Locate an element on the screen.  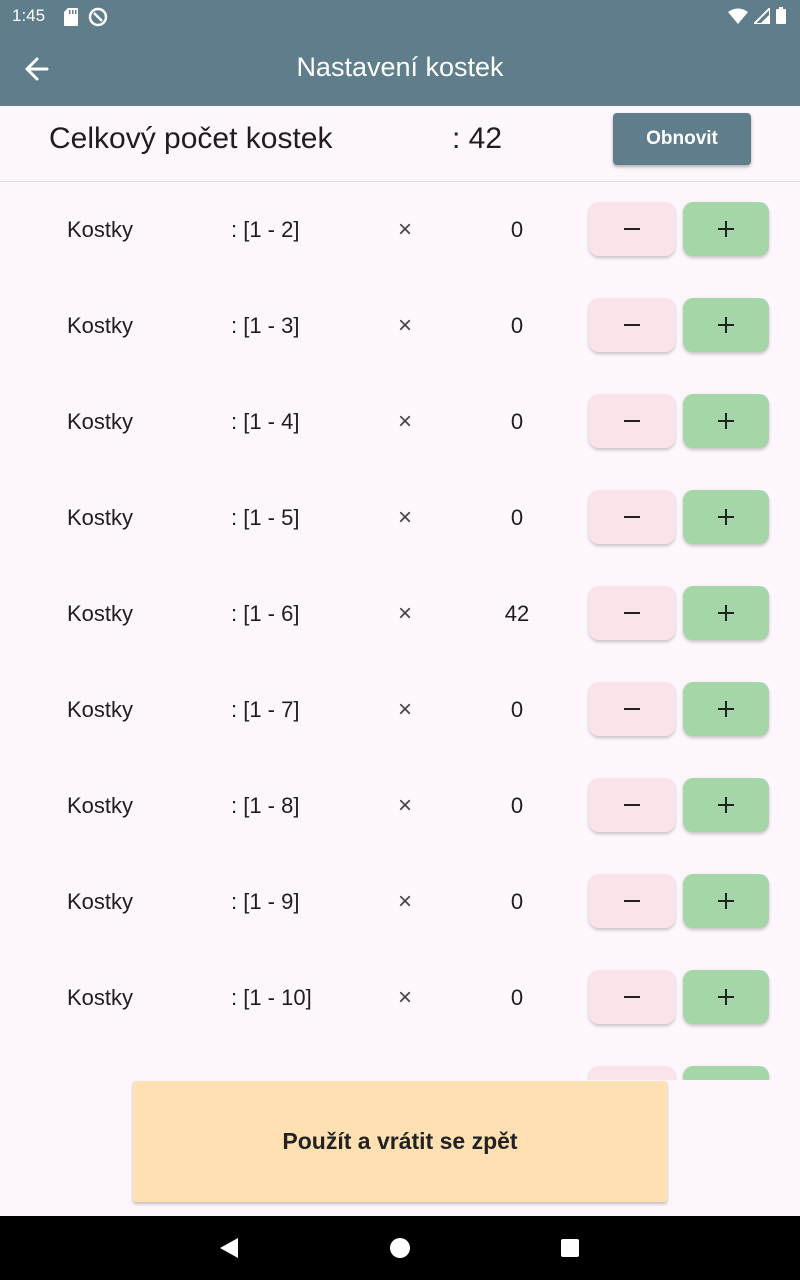
signal-icon is located at coordinates (762, 15).